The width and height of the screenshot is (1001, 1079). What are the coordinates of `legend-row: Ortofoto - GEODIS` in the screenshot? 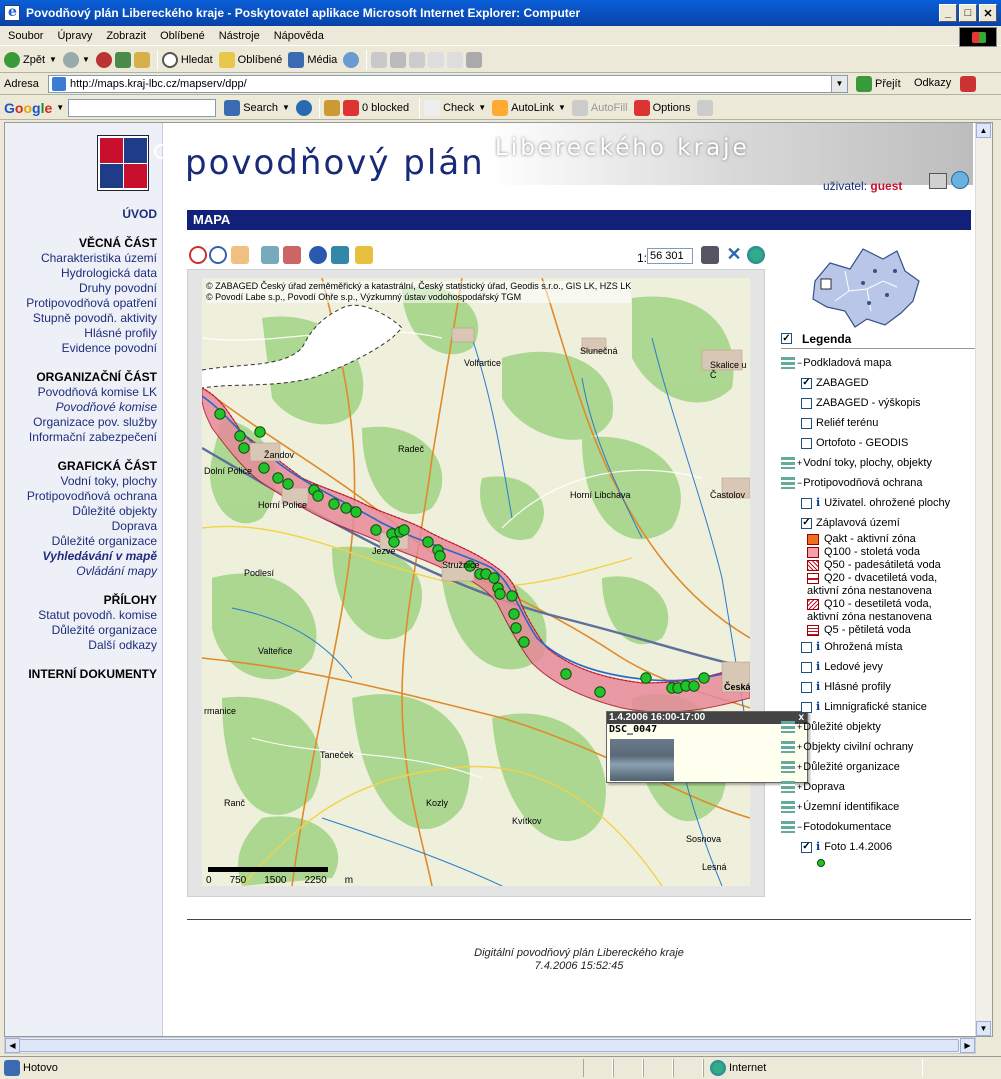 It's located at (886, 443).